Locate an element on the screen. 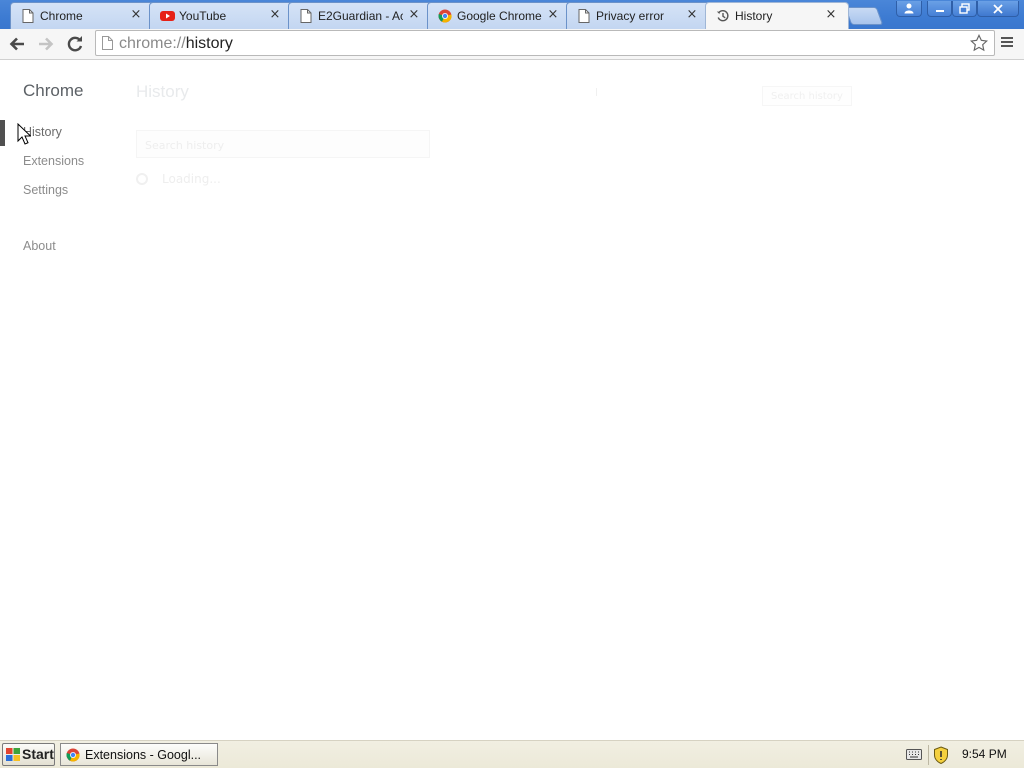 The height and width of the screenshot is (768, 1024). tab-title: Google Chrome - is located at coordinates (499, 16).